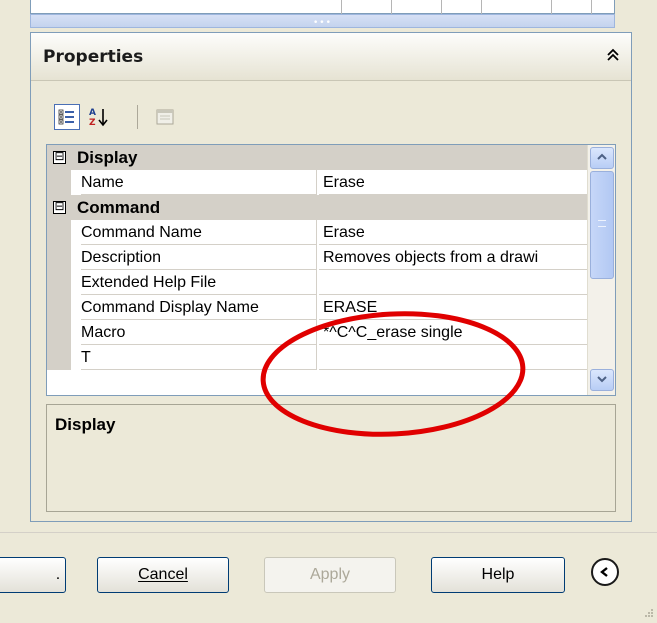 The width and height of the screenshot is (657, 623). I want to click on button-label: Apply, so click(330, 574).